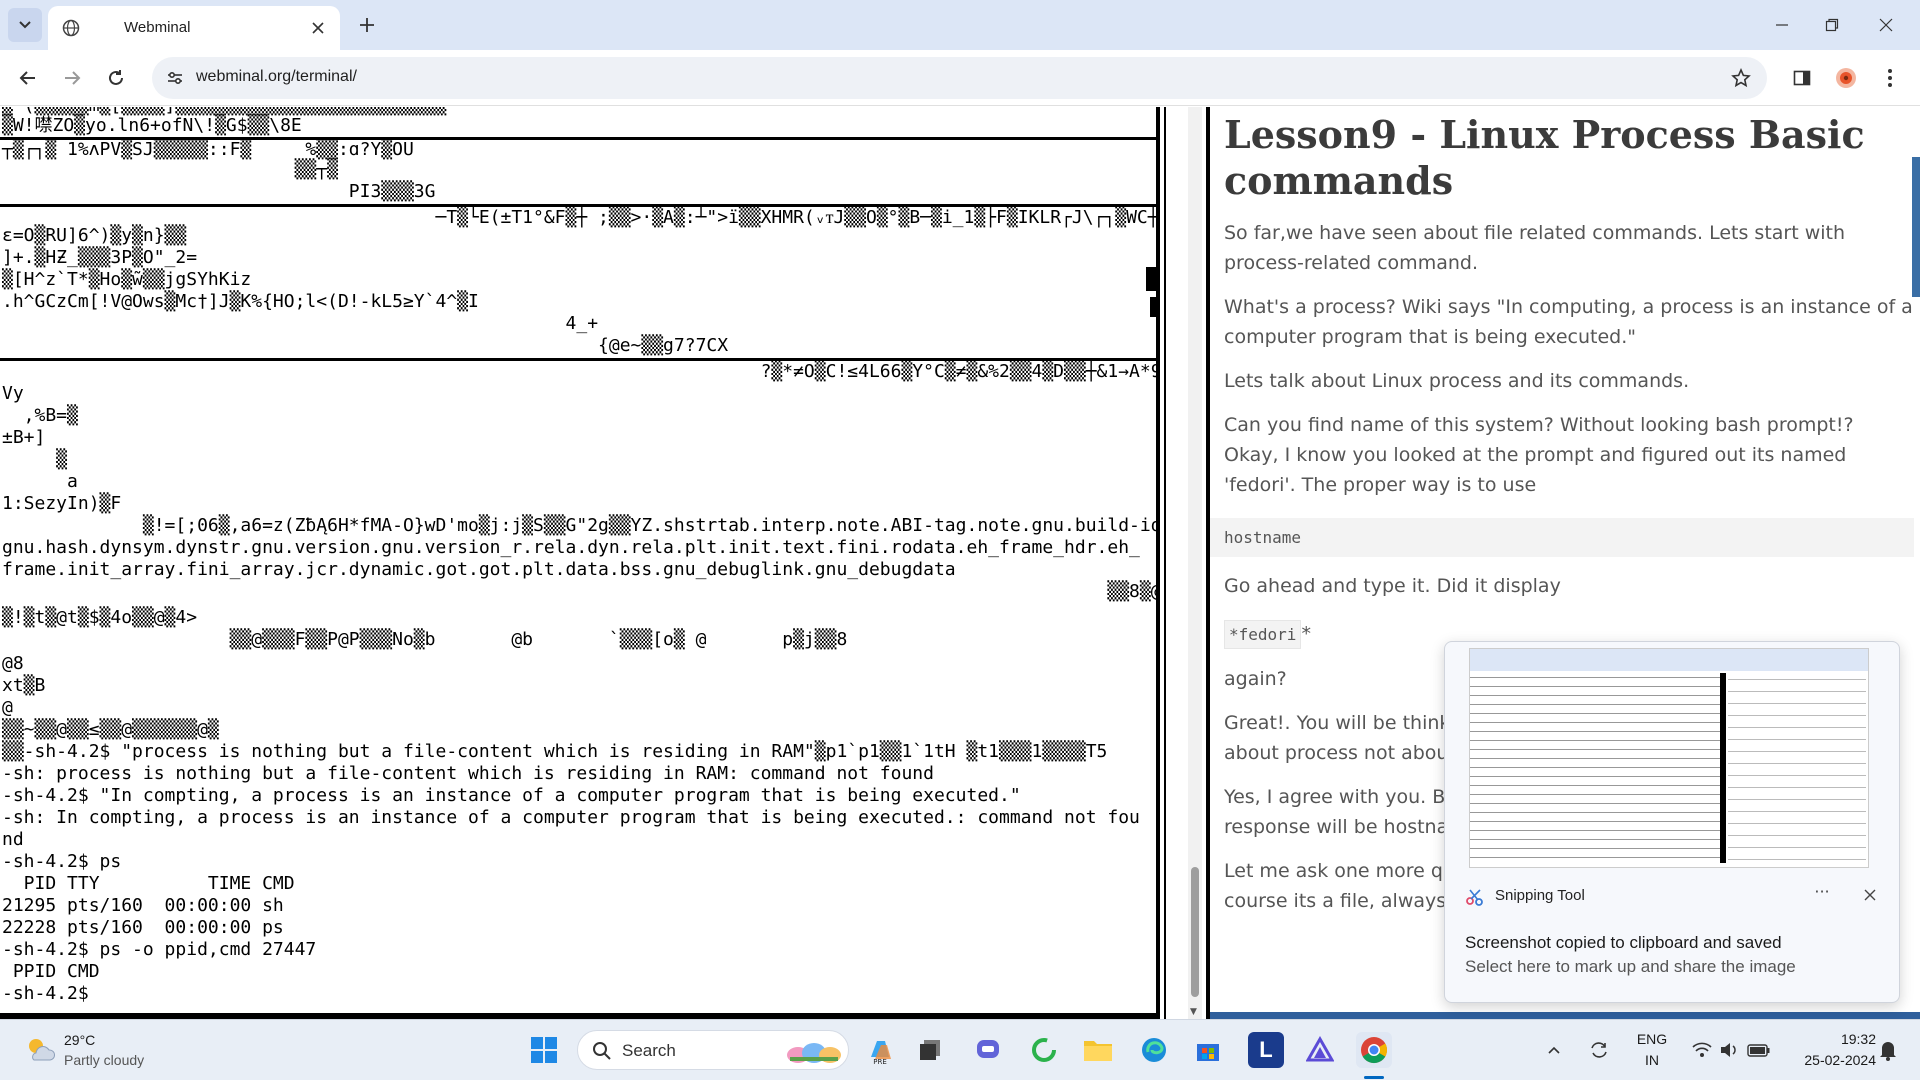 The width and height of the screenshot is (1920, 1080). I want to click on copilot-icon: PRE, so click(881, 1053).